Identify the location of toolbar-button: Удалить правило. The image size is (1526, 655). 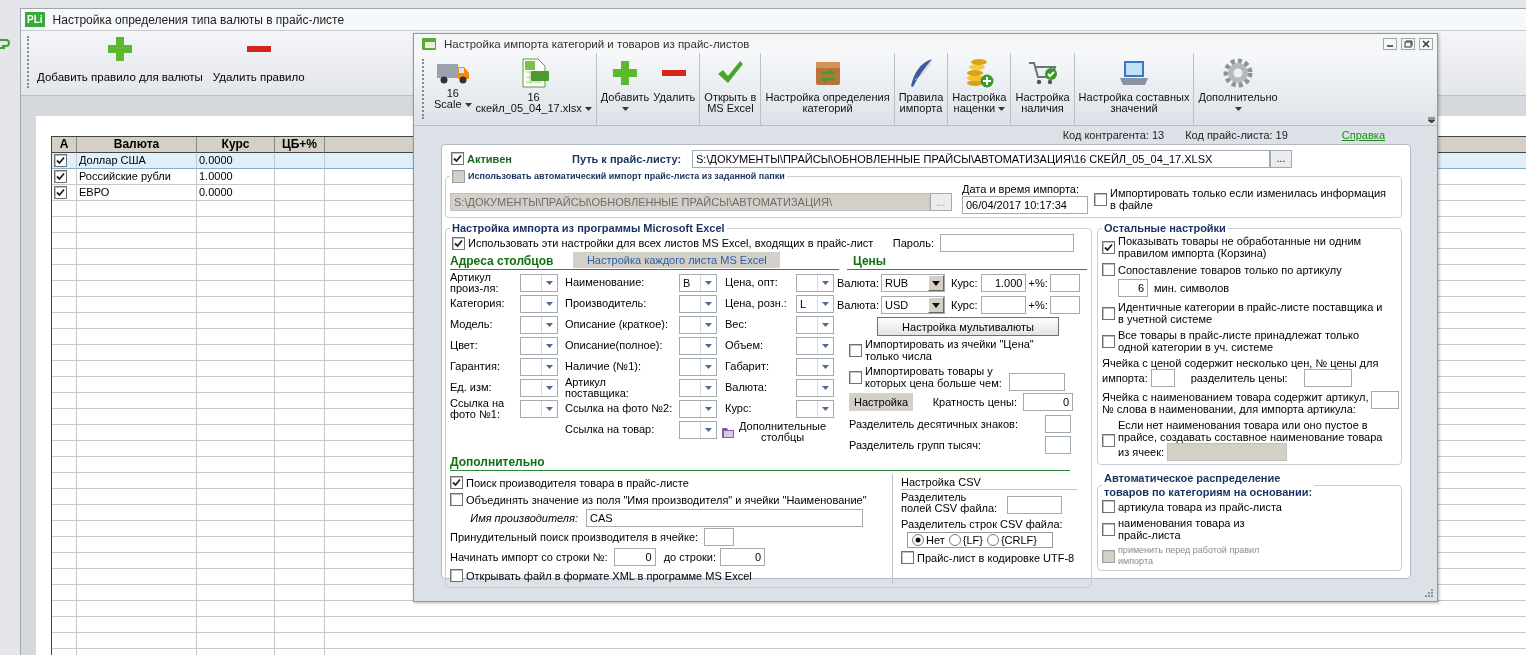
(258, 58).